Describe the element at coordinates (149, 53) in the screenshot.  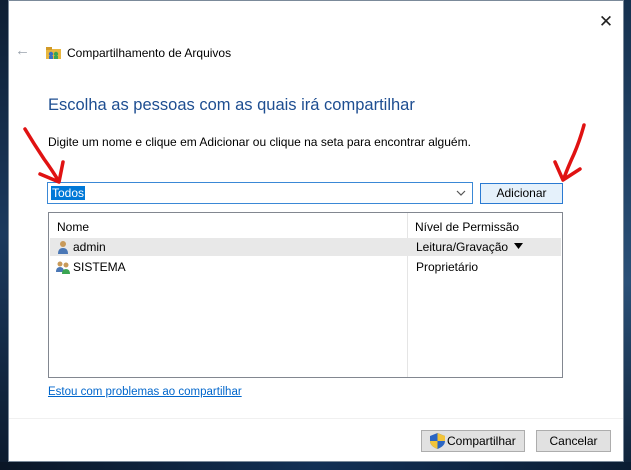
I see `window-title: Compartilhamento de Arquivos` at that location.